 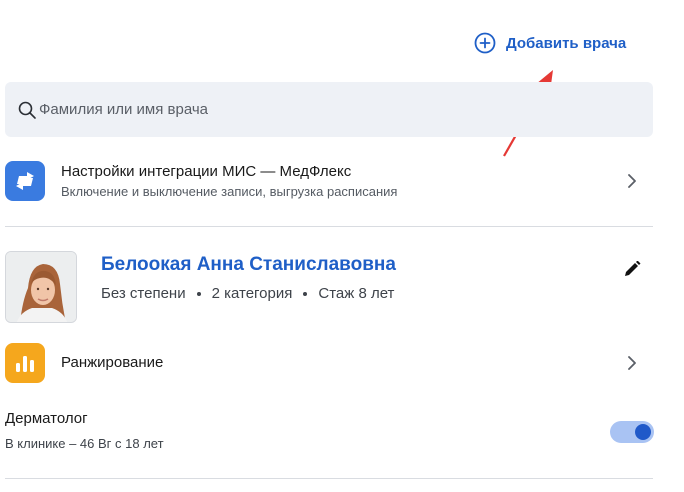 I want to click on specialty-title: Дерматолог, so click(x=46, y=418).